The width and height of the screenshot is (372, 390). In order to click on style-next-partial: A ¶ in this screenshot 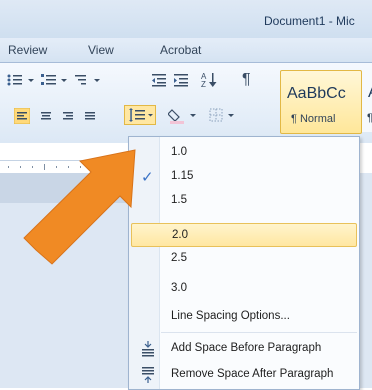, I will do `click(367, 101)`.